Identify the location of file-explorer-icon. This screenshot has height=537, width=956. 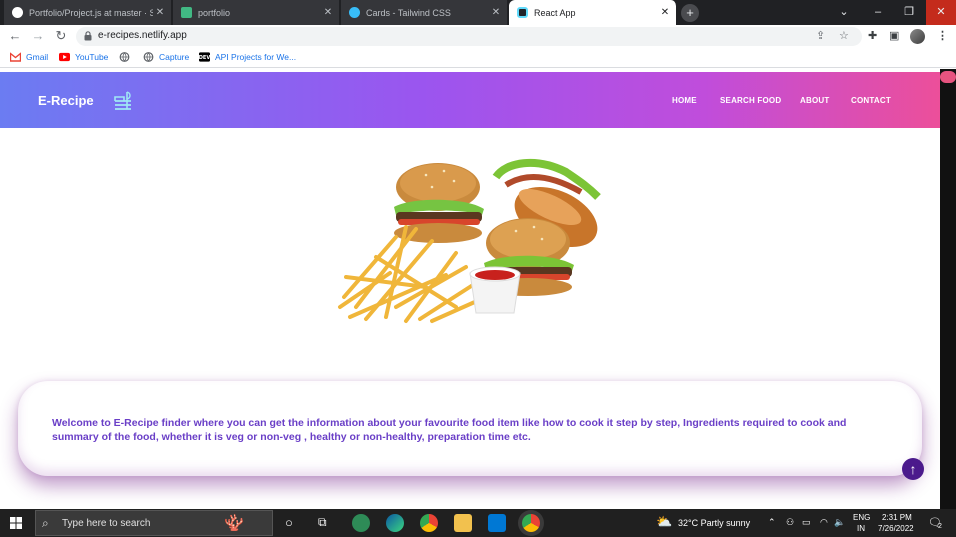
(463, 523).